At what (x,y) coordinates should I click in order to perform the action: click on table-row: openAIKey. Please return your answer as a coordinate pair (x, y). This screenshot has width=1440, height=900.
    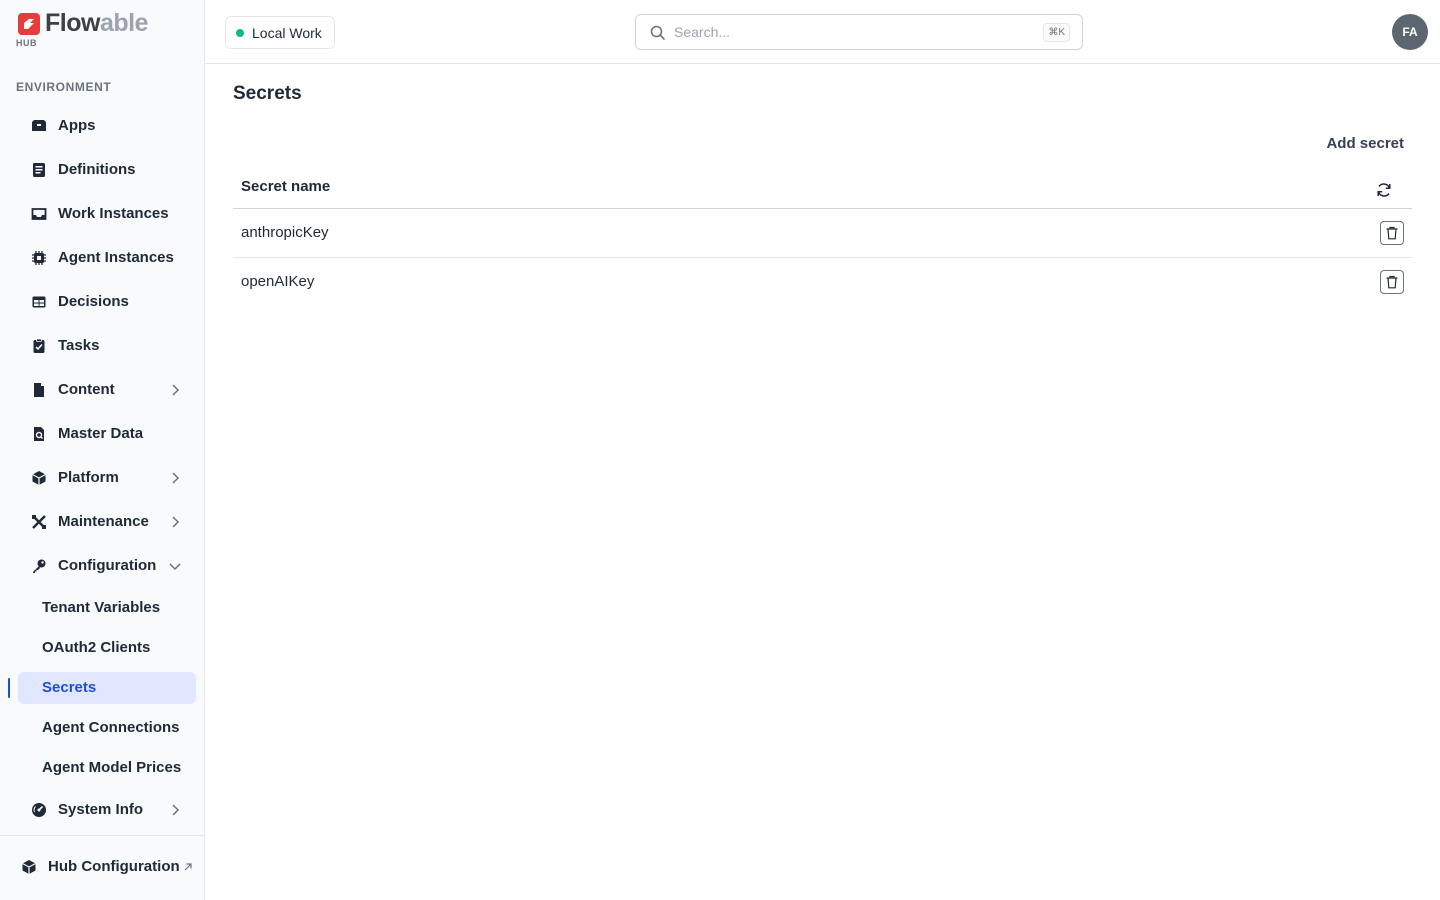
    Looking at the image, I should click on (822, 282).